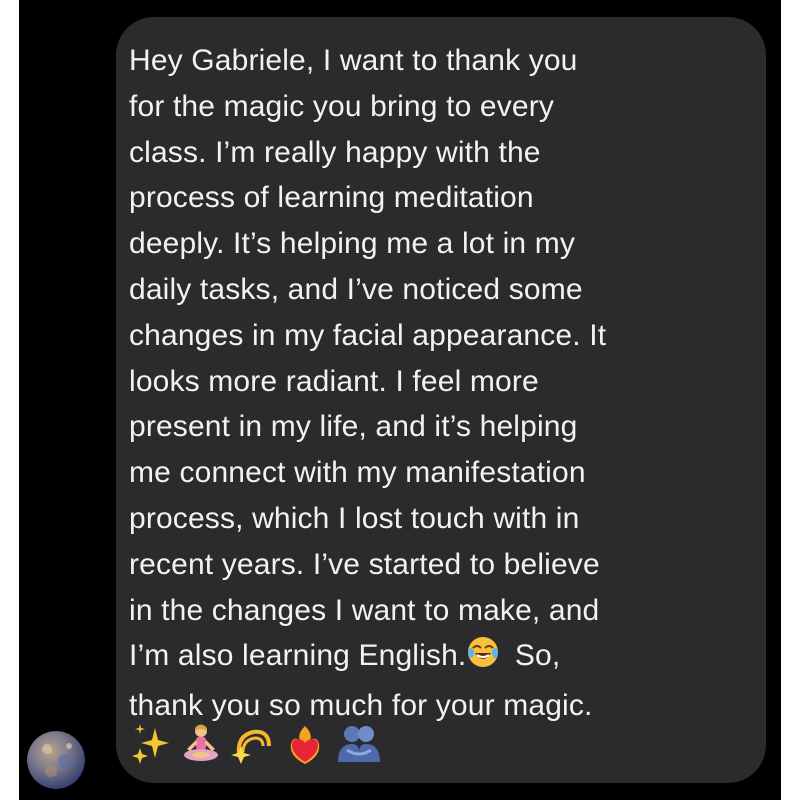  What do you see at coordinates (342, 106) in the screenshot?
I see `message-line: for the magic you bring to every` at bounding box center [342, 106].